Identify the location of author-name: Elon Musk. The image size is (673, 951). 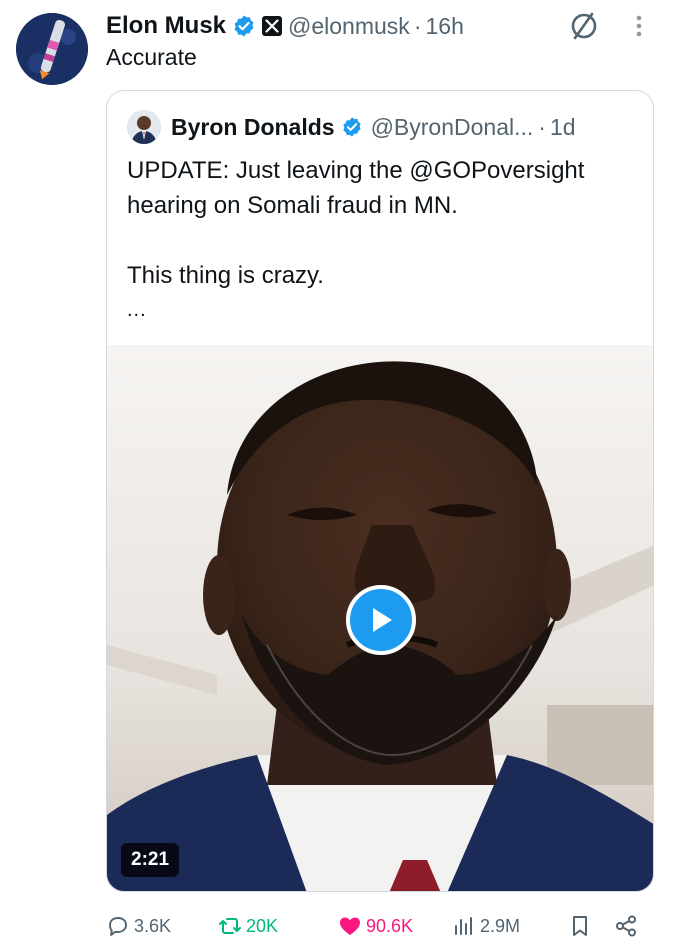
(166, 26).